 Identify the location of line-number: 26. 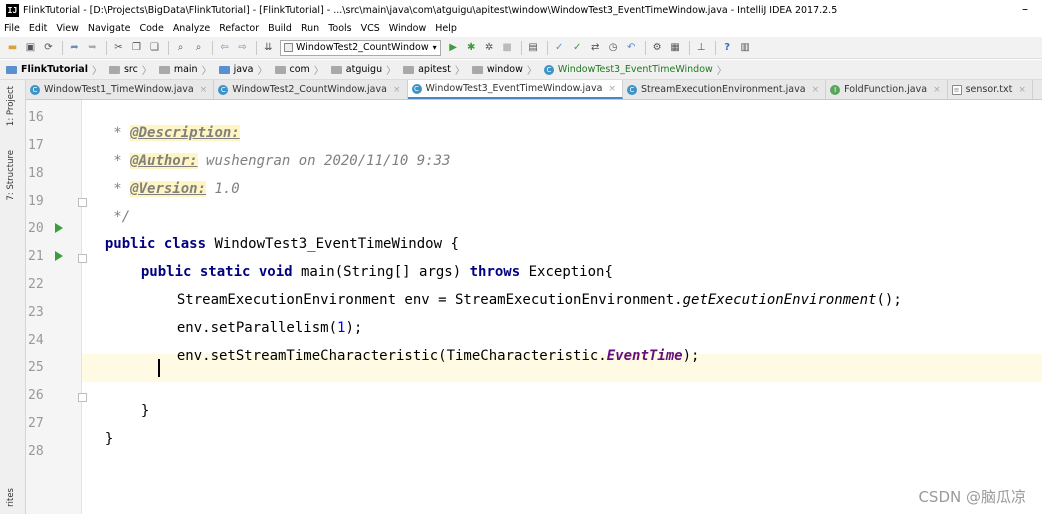
(36, 395).